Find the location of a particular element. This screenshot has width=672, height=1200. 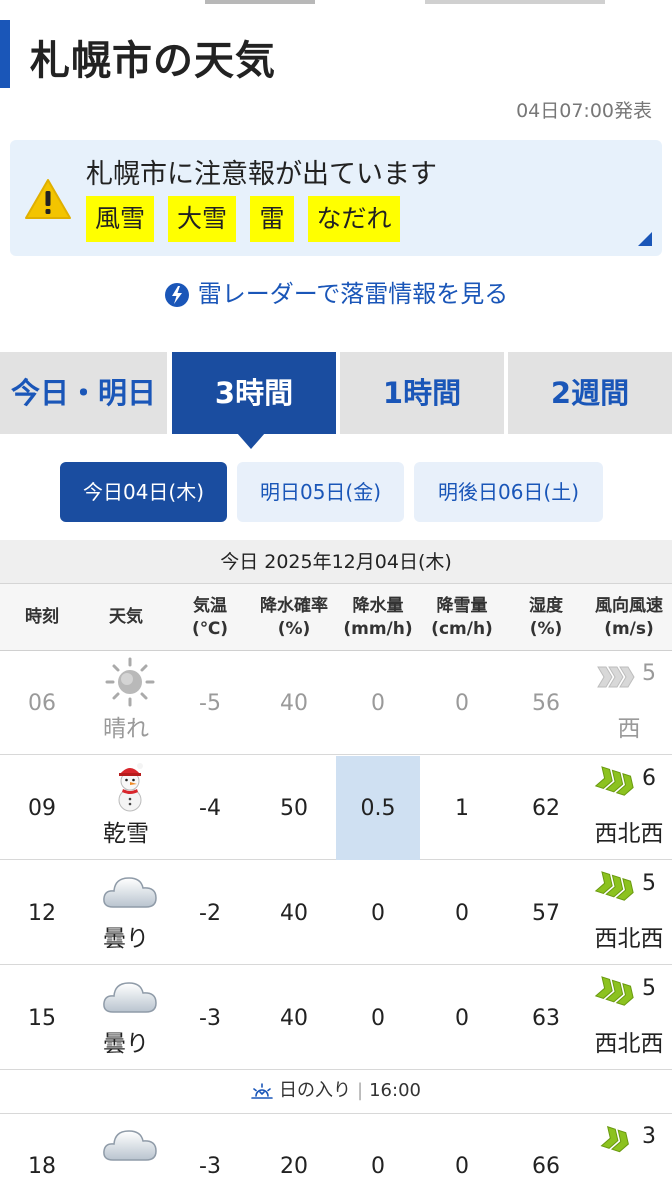

weather-cell: 晴れ is located at coordinates (126, 703).